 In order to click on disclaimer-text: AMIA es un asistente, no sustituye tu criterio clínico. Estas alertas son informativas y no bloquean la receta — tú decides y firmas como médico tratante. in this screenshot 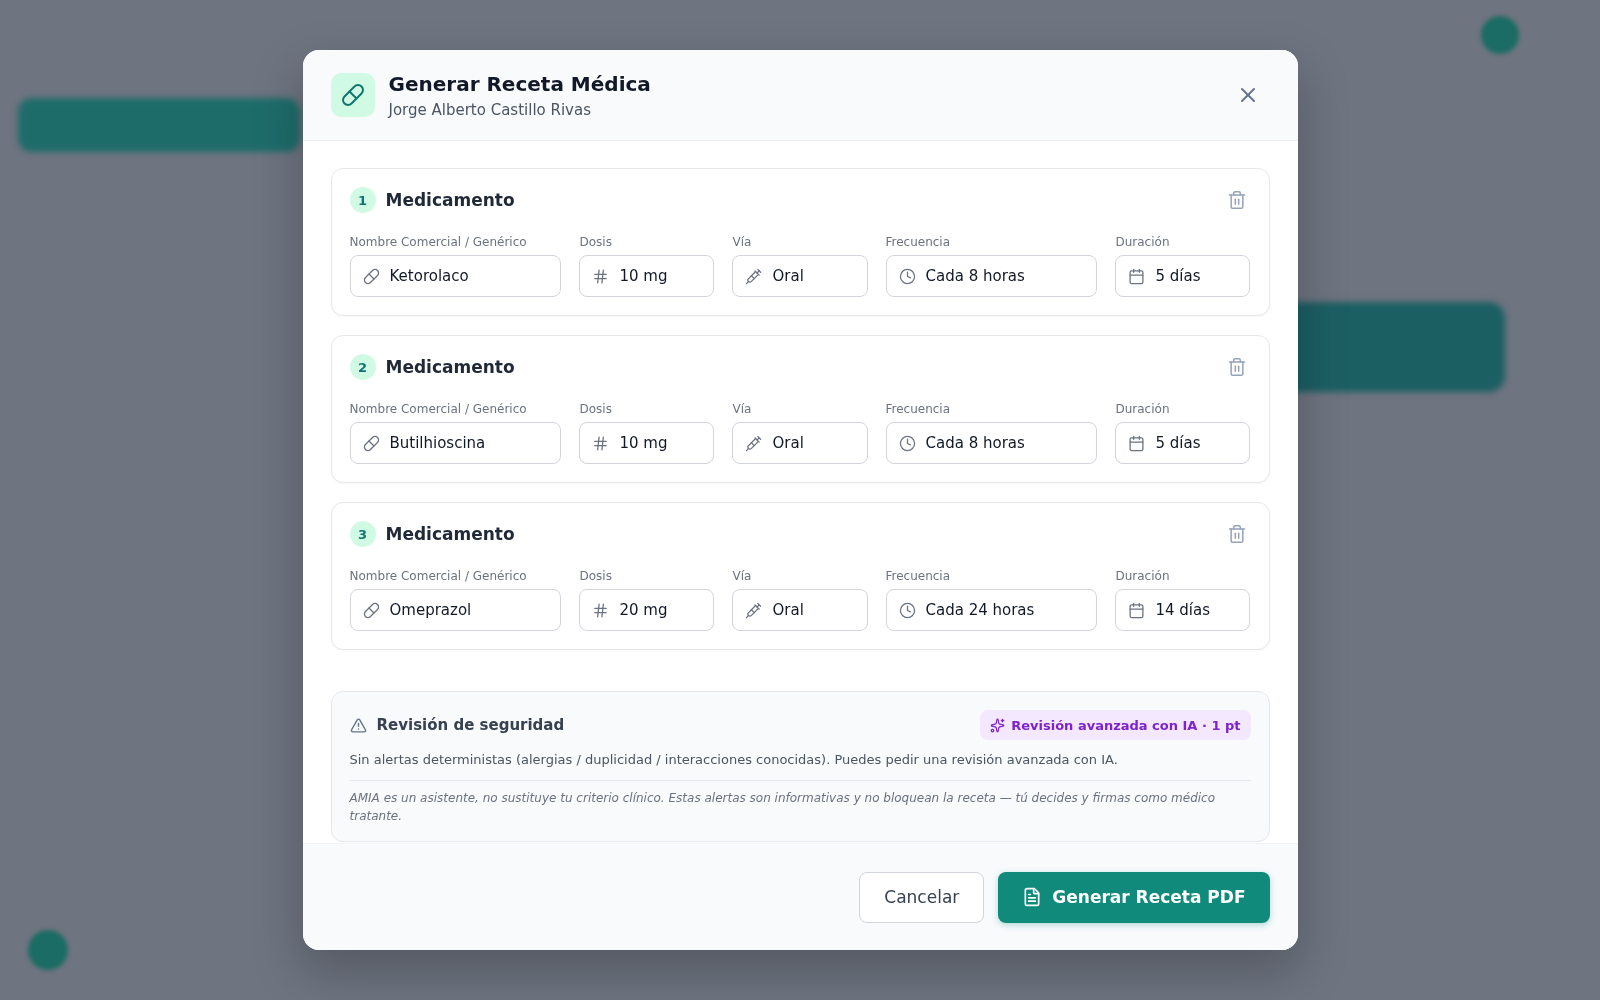, I will do `click(783, 807)`.